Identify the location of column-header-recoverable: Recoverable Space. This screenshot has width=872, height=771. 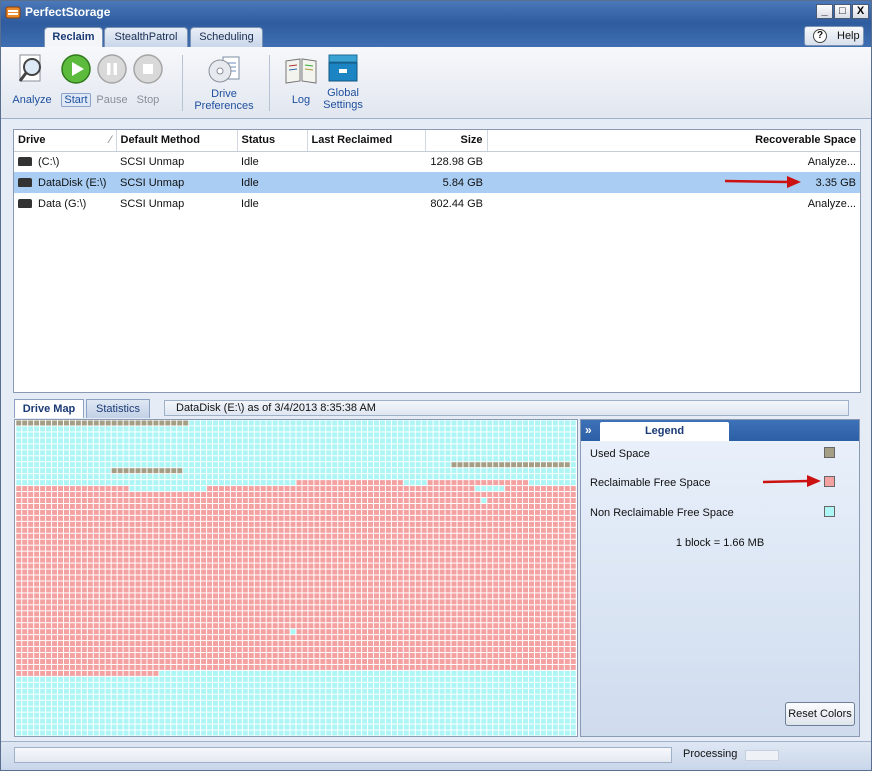
(673, 141).